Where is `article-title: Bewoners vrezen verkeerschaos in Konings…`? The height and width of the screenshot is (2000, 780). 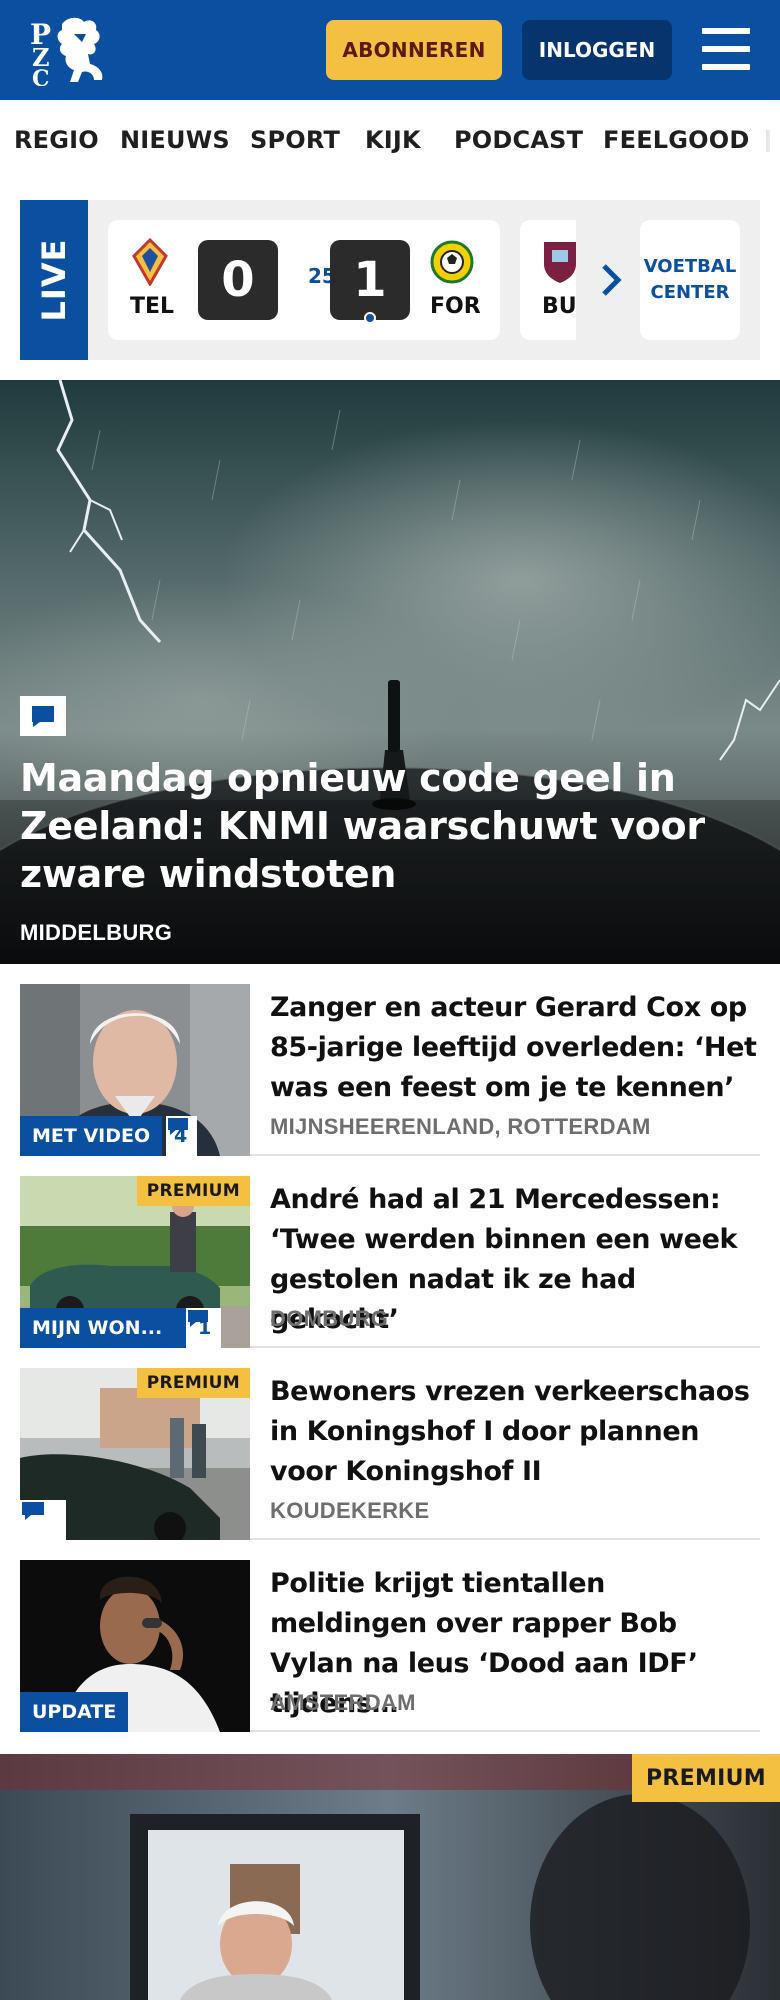 article-title: Bewoners vrezen verkeerschaos in Konings… is located at coordinates (515, 1432).